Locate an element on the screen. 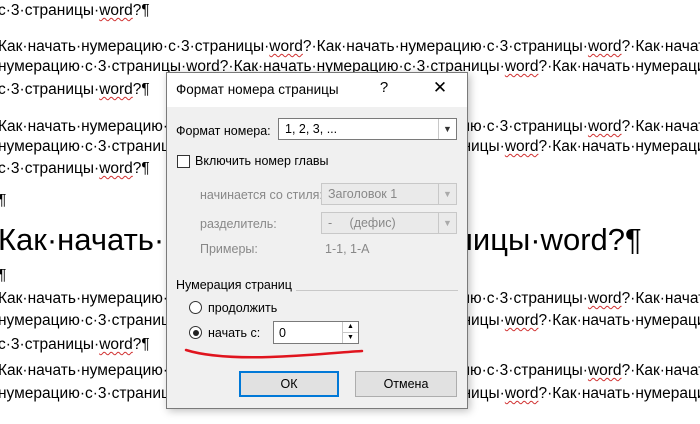  include-chapter-checkbox is located at coordinates (183, 161).